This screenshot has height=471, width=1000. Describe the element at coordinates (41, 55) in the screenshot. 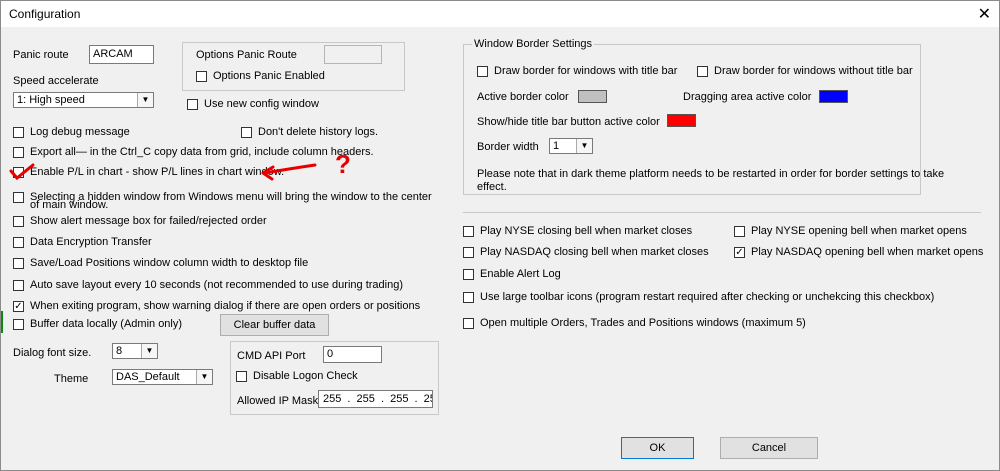

I see `panic-route-label: Panic route` at that location.